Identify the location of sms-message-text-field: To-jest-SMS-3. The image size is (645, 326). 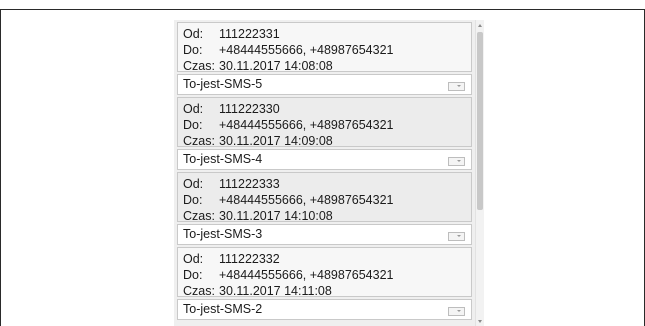
(324, 234).